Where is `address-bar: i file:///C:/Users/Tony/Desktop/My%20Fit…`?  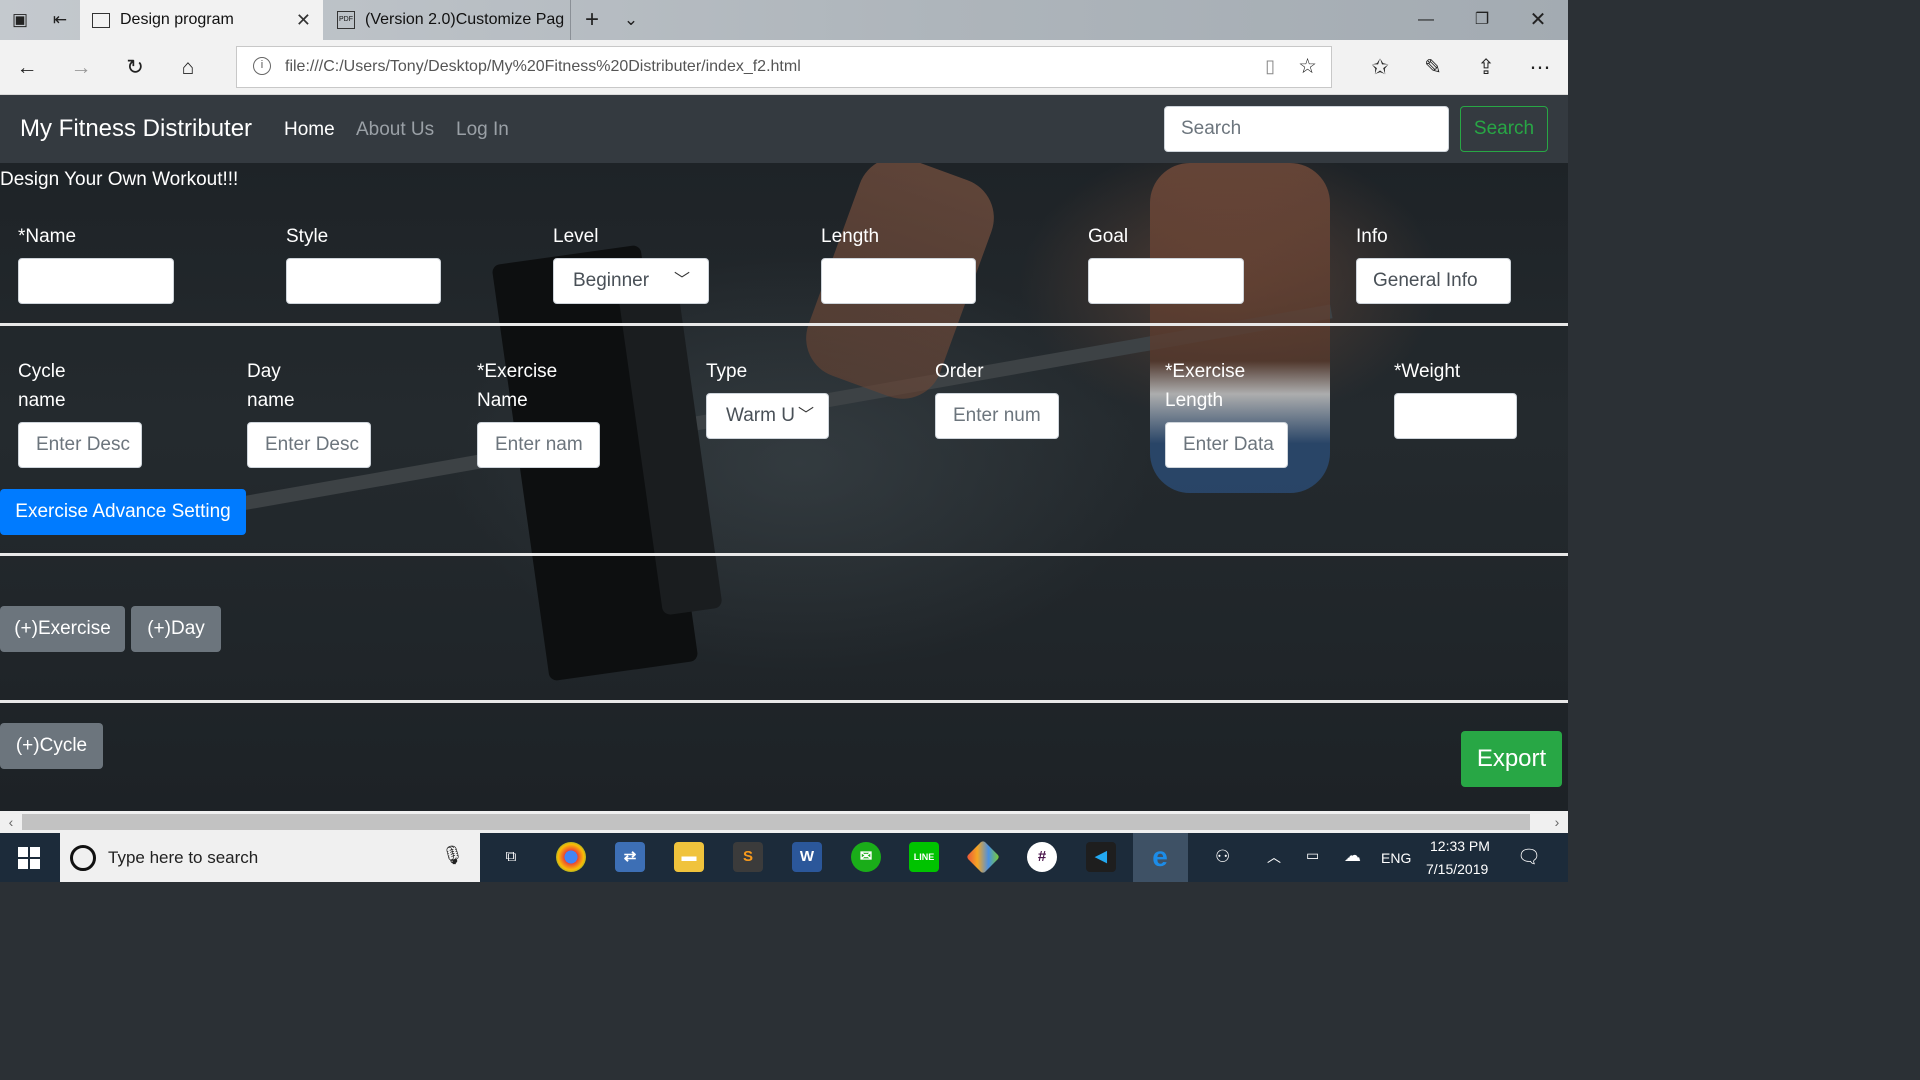
address-bar: i file:///C:/Users/Tony/Desktop/My%20Fit… is located at coordinates (784, 67).